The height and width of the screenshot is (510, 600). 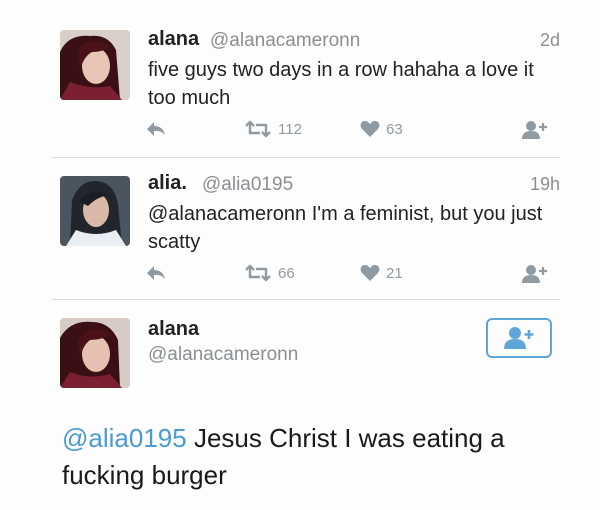 What do you see at coordinates (286, 273) in the screenshot?
I see `retweet-count: 66` at bounding box center [286, 273].